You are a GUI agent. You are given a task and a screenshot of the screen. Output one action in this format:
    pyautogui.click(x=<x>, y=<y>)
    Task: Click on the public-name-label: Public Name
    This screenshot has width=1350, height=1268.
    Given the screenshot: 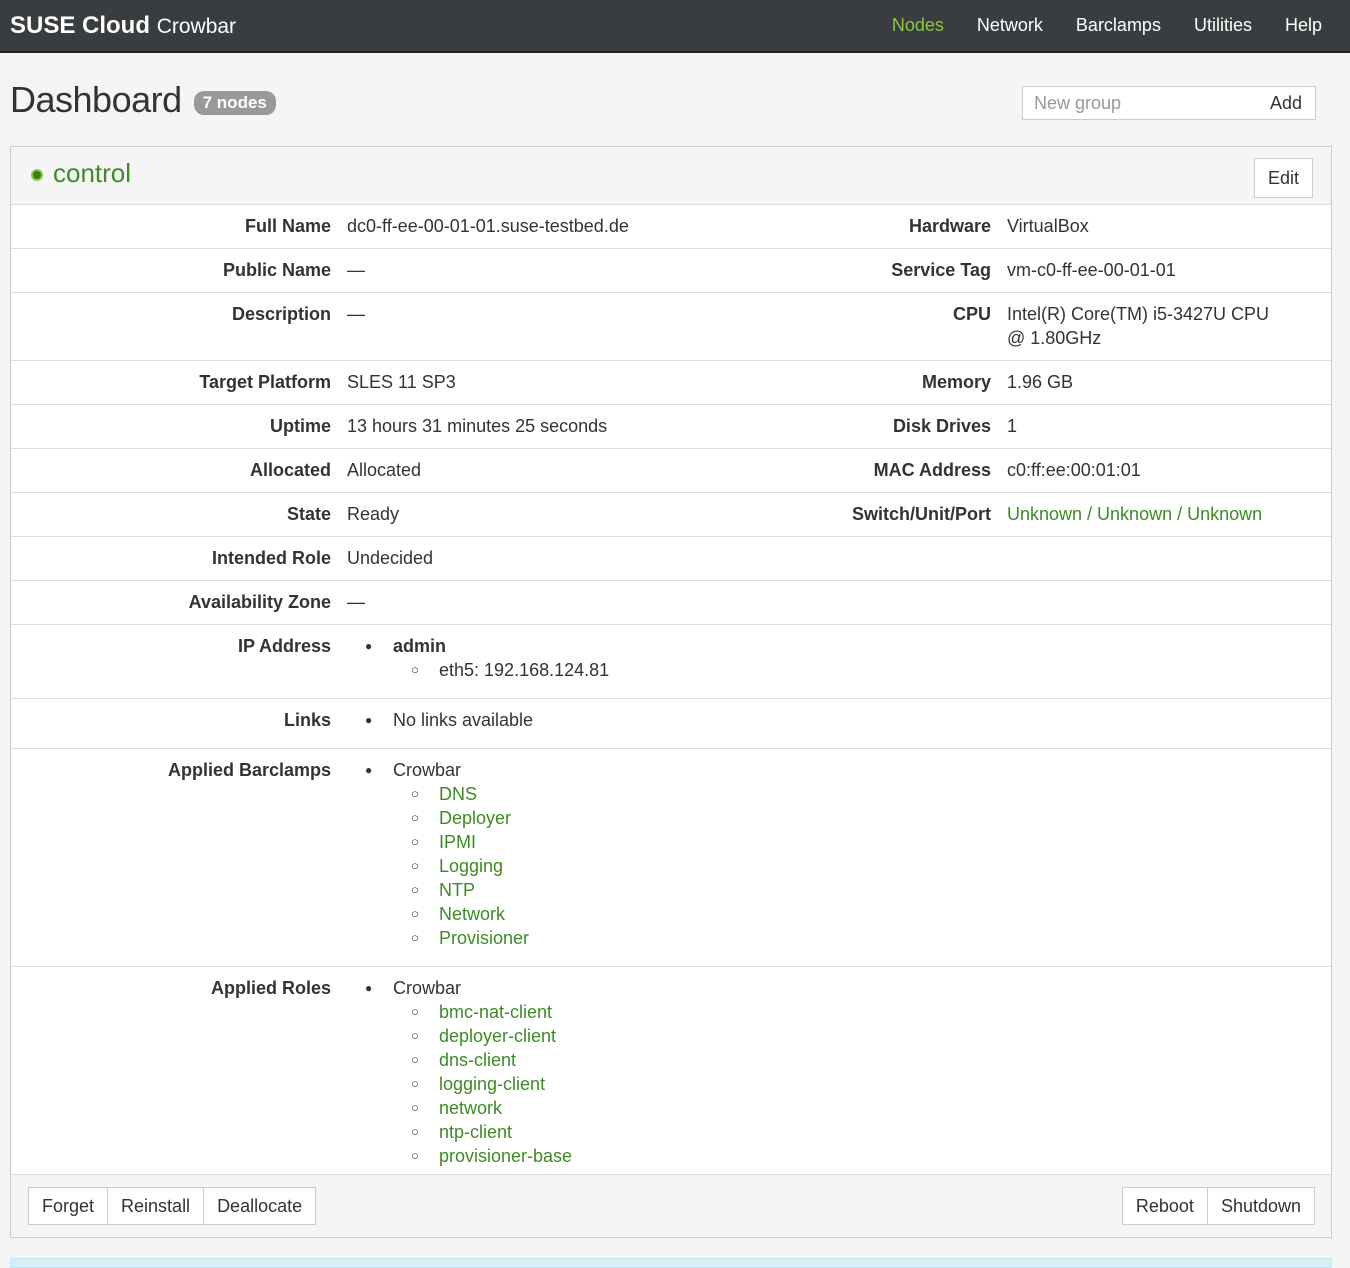 What is the action you would take?
    pyautogui.click(x=276, y=270)
    